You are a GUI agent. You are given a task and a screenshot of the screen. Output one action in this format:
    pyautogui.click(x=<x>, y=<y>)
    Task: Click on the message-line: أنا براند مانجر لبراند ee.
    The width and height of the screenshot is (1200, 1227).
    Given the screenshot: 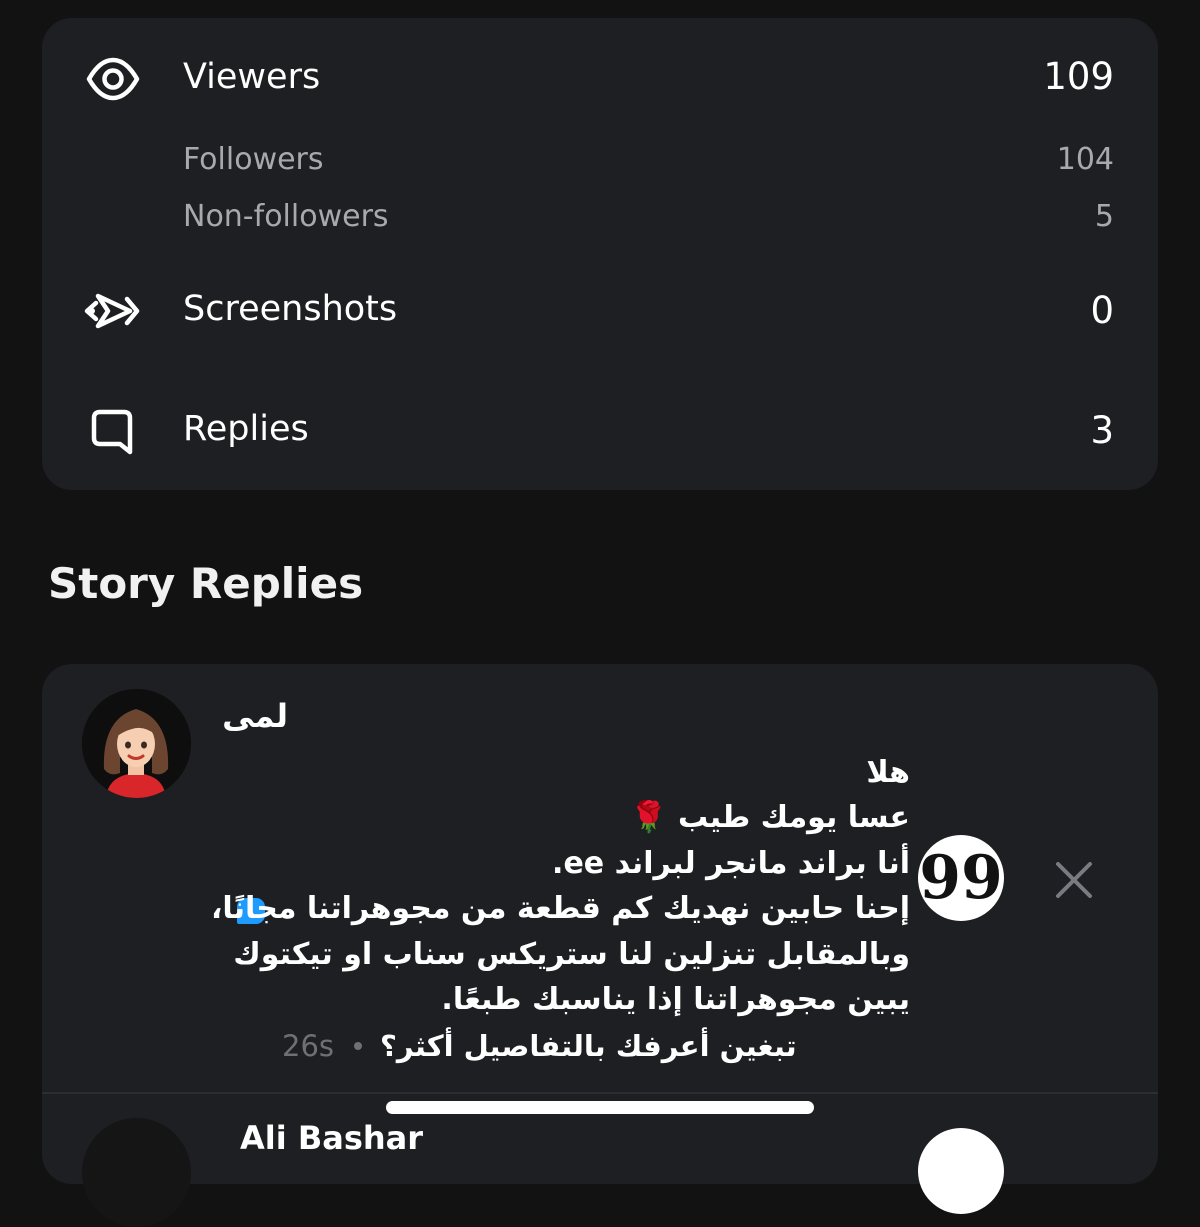 What is the action you would take?
    pyautogui.click(x=731, y=863)
    